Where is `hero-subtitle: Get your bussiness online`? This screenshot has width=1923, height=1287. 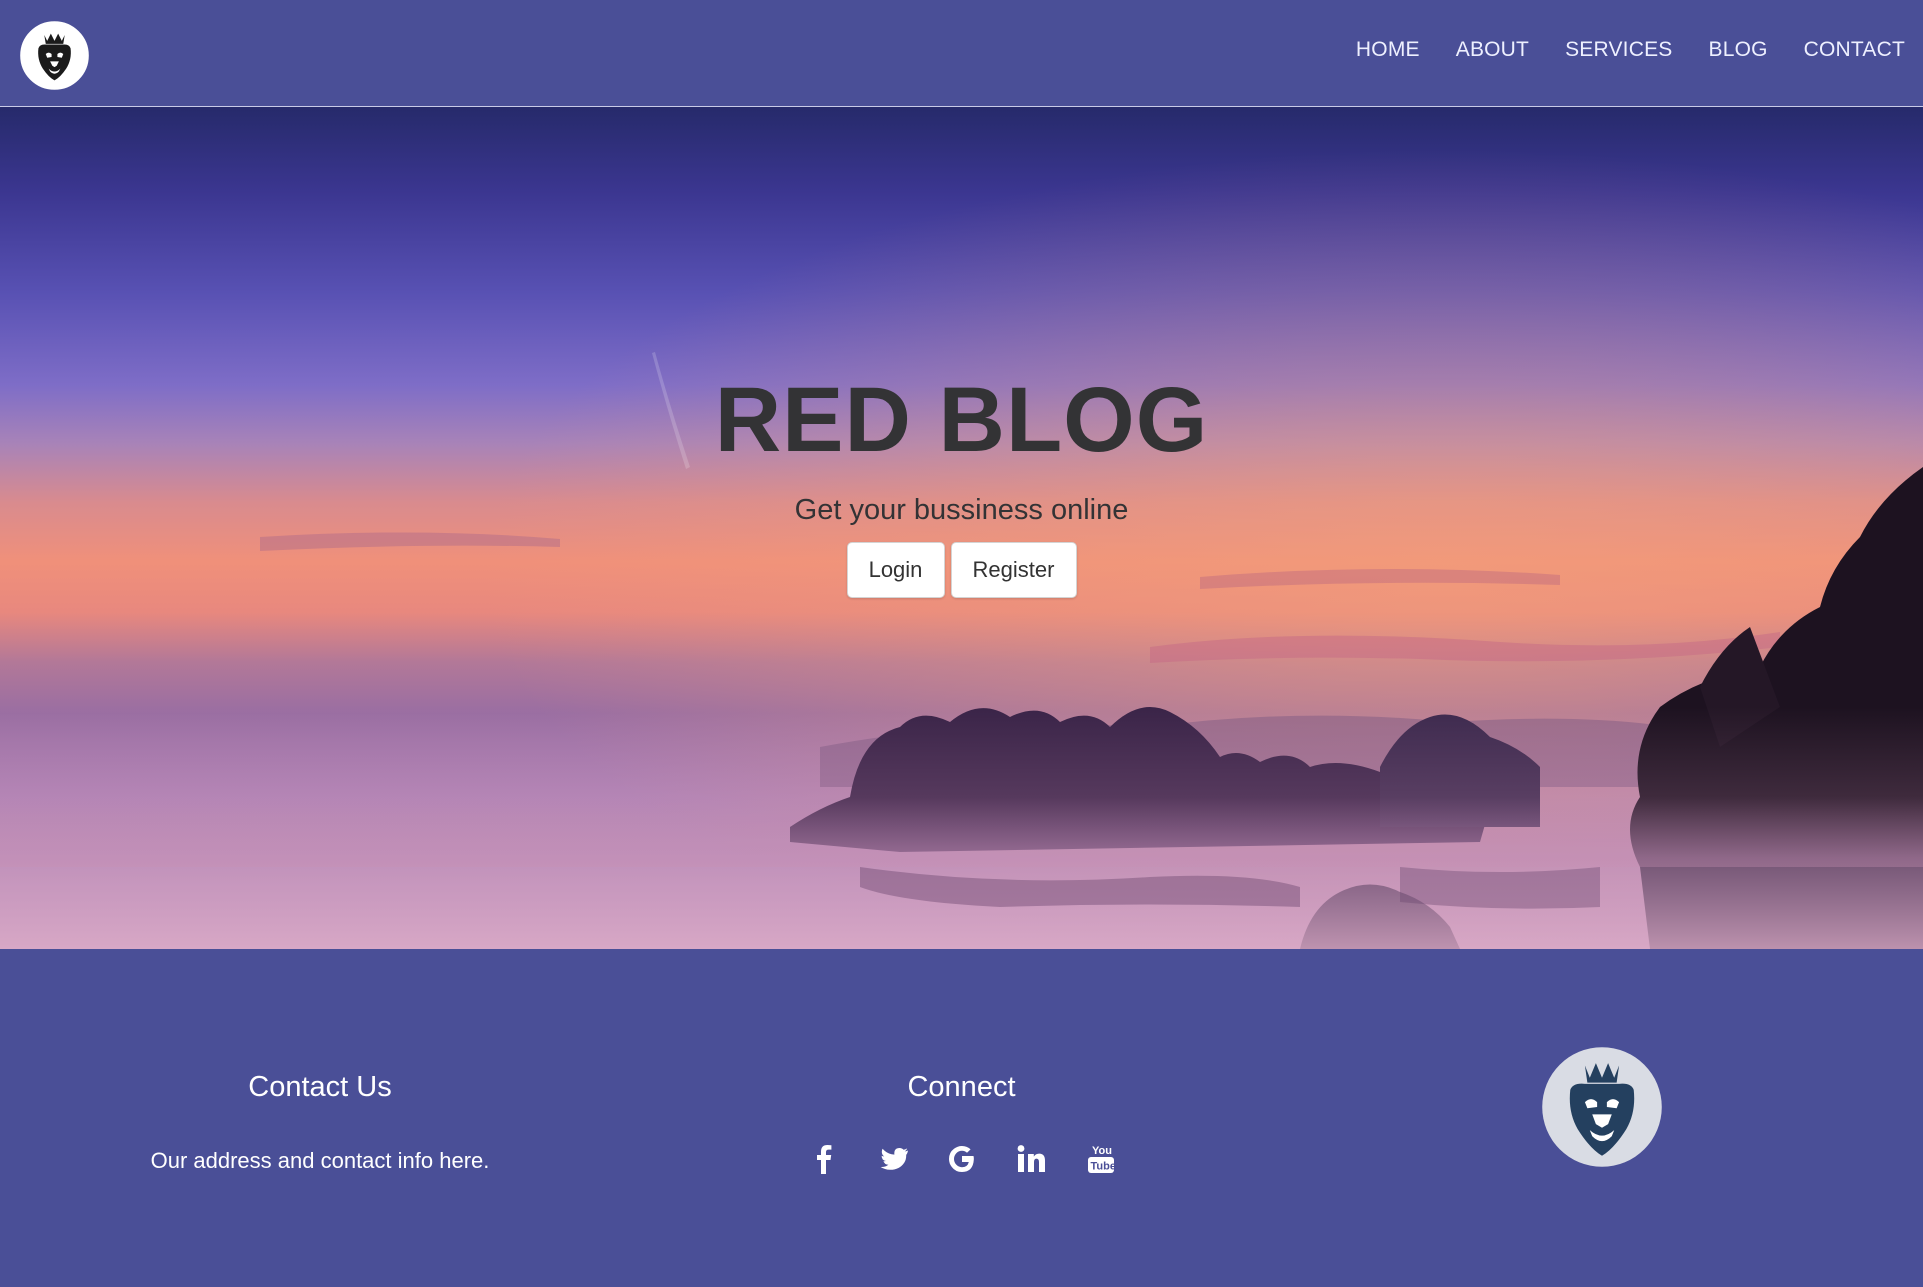
hero-subtitle: Get your bussiness online is located at coordinates (961, 510).